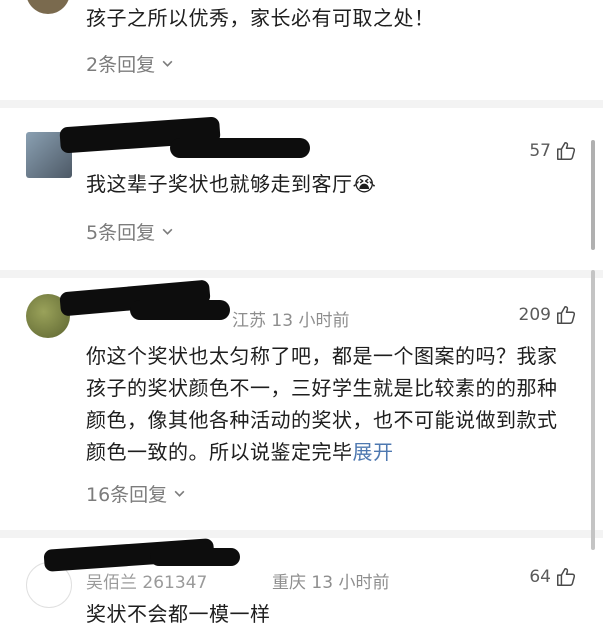 The width and height of the screenshot is (603, 640). What do you see at coordinates (121, 65) in the screenshot?
I see `replies-count: 2条回复` at bounding box center [121, 65].